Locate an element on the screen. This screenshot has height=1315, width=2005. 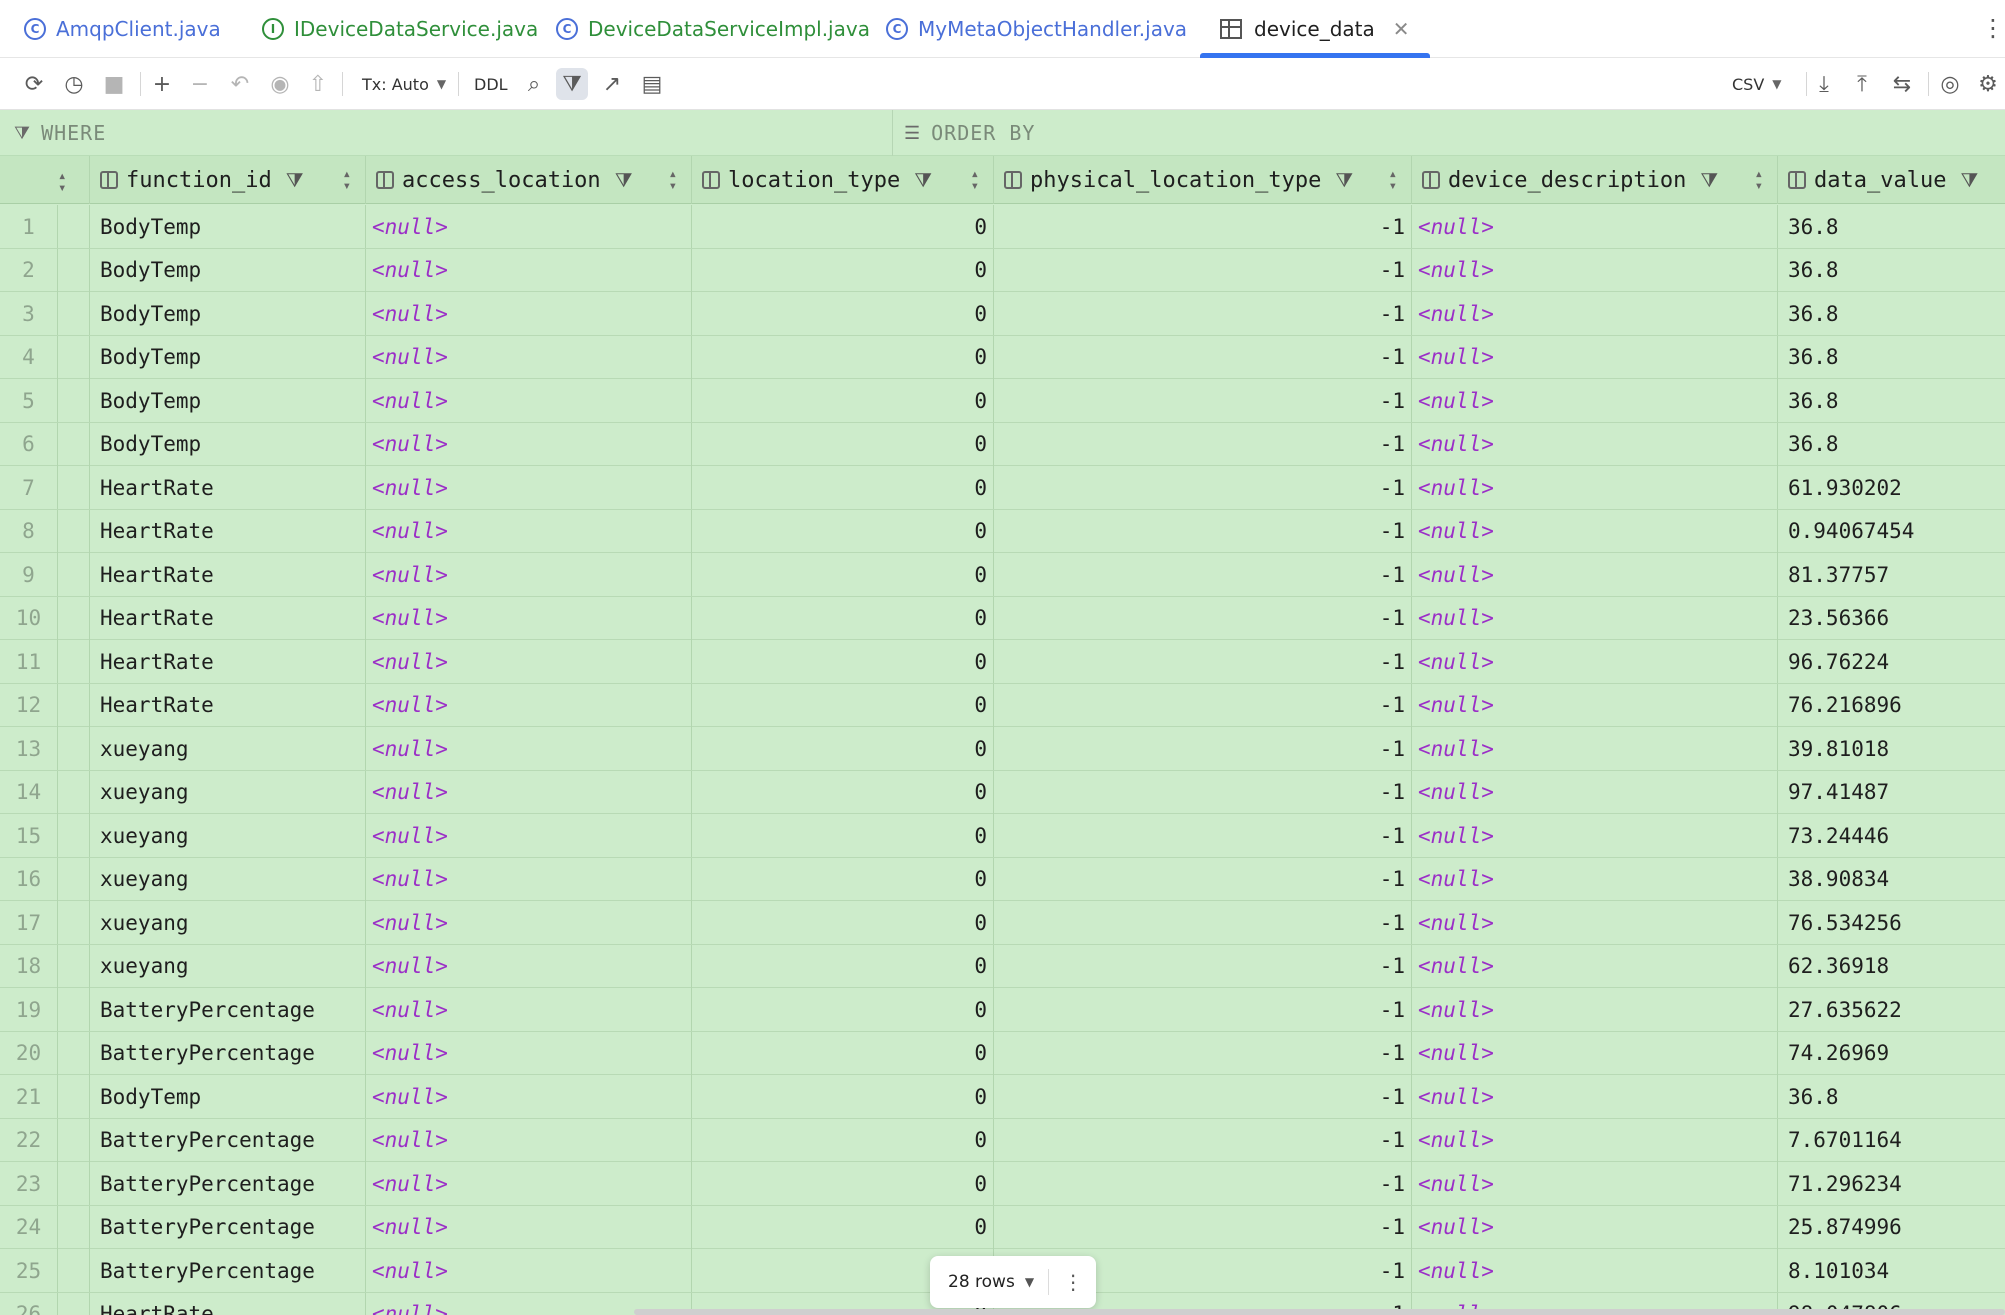
table-row: 14 xueyang <null> 0 -1 <null> 97.41487 is located at coordinates (1002, 792).